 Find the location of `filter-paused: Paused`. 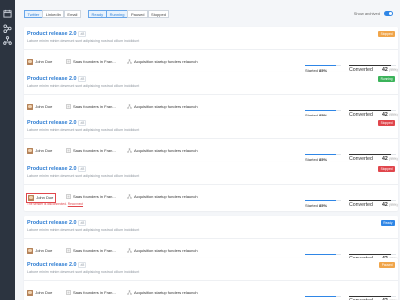

filter-paused: Paused is located at coordinates (138, 14).